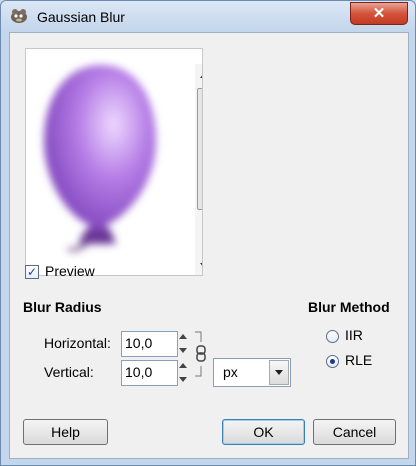 The image size is (416, 466). What do you see at coordinates (332, 336) in the screenshot?
I see `radio-iir` at bounding box center [332, 336].